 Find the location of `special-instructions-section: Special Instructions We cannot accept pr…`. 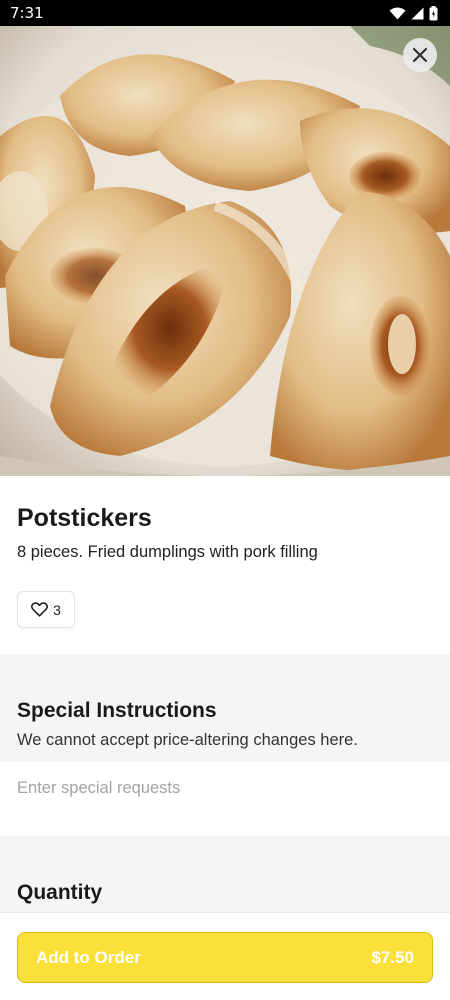

special-instructions-section: Special Instructions We cannot accept pr… is located at coordinates (225, 708).